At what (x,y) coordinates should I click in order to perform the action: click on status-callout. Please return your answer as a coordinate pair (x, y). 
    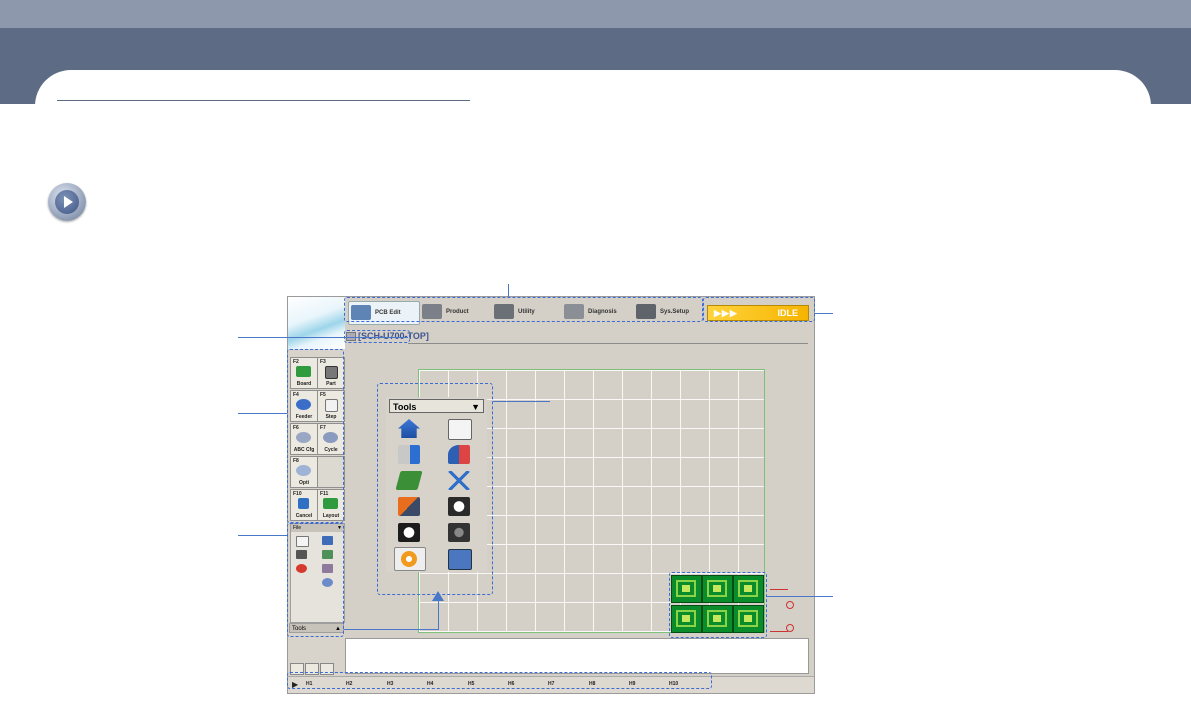
    Looking at the image, I should click on (824, 313).